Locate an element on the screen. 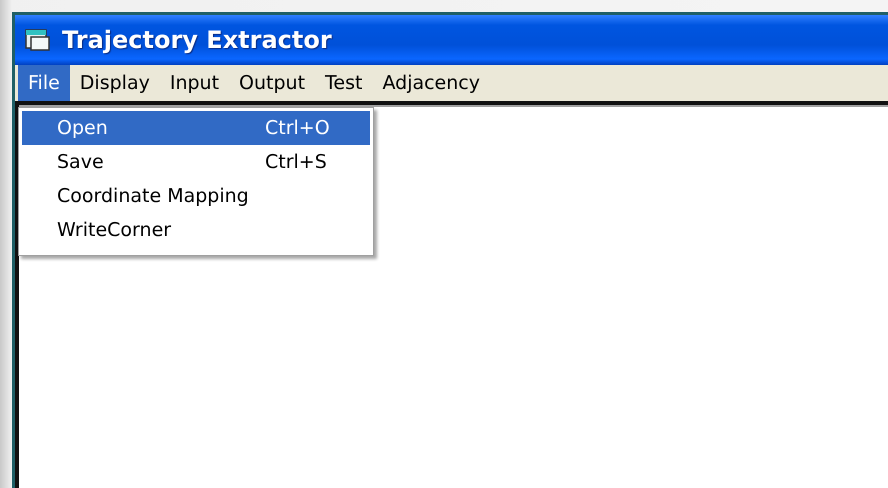  dropdown-item: Save Ctrl+S is located at coordinates (196, 162).